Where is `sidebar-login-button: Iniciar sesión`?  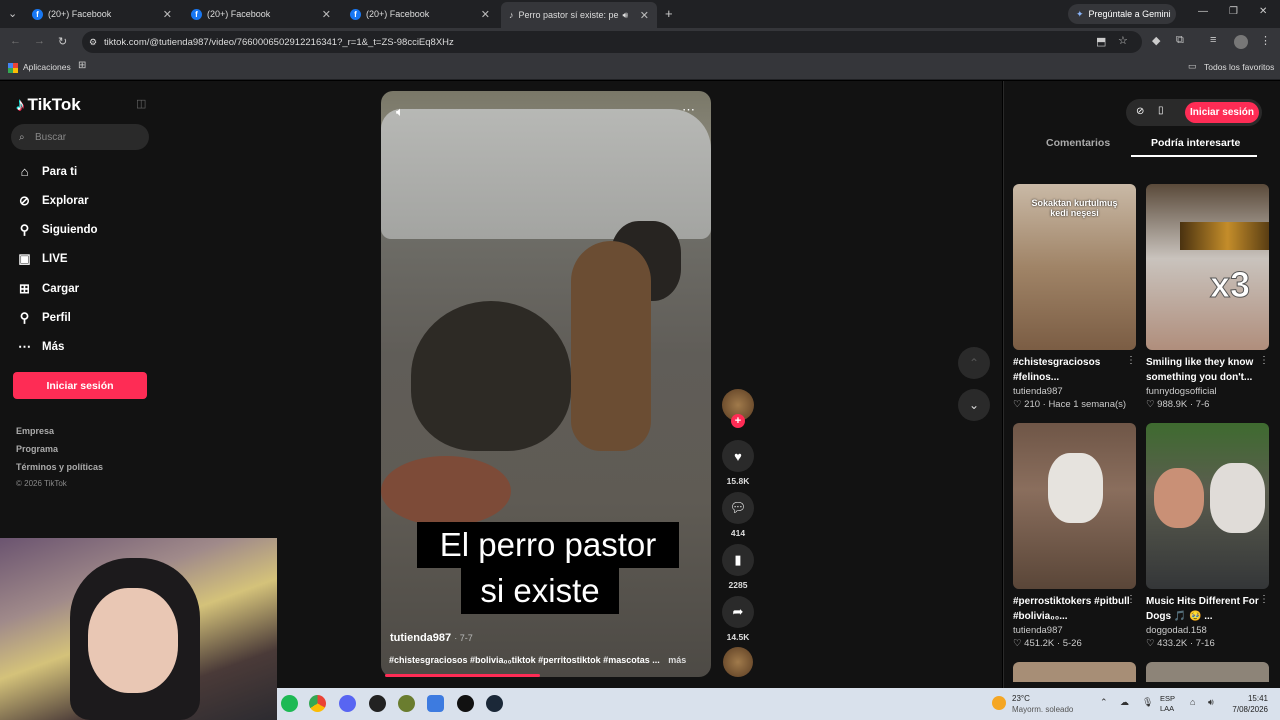 sidebar-login-button: Iniciar sesión is located at coordinates (80, 385).